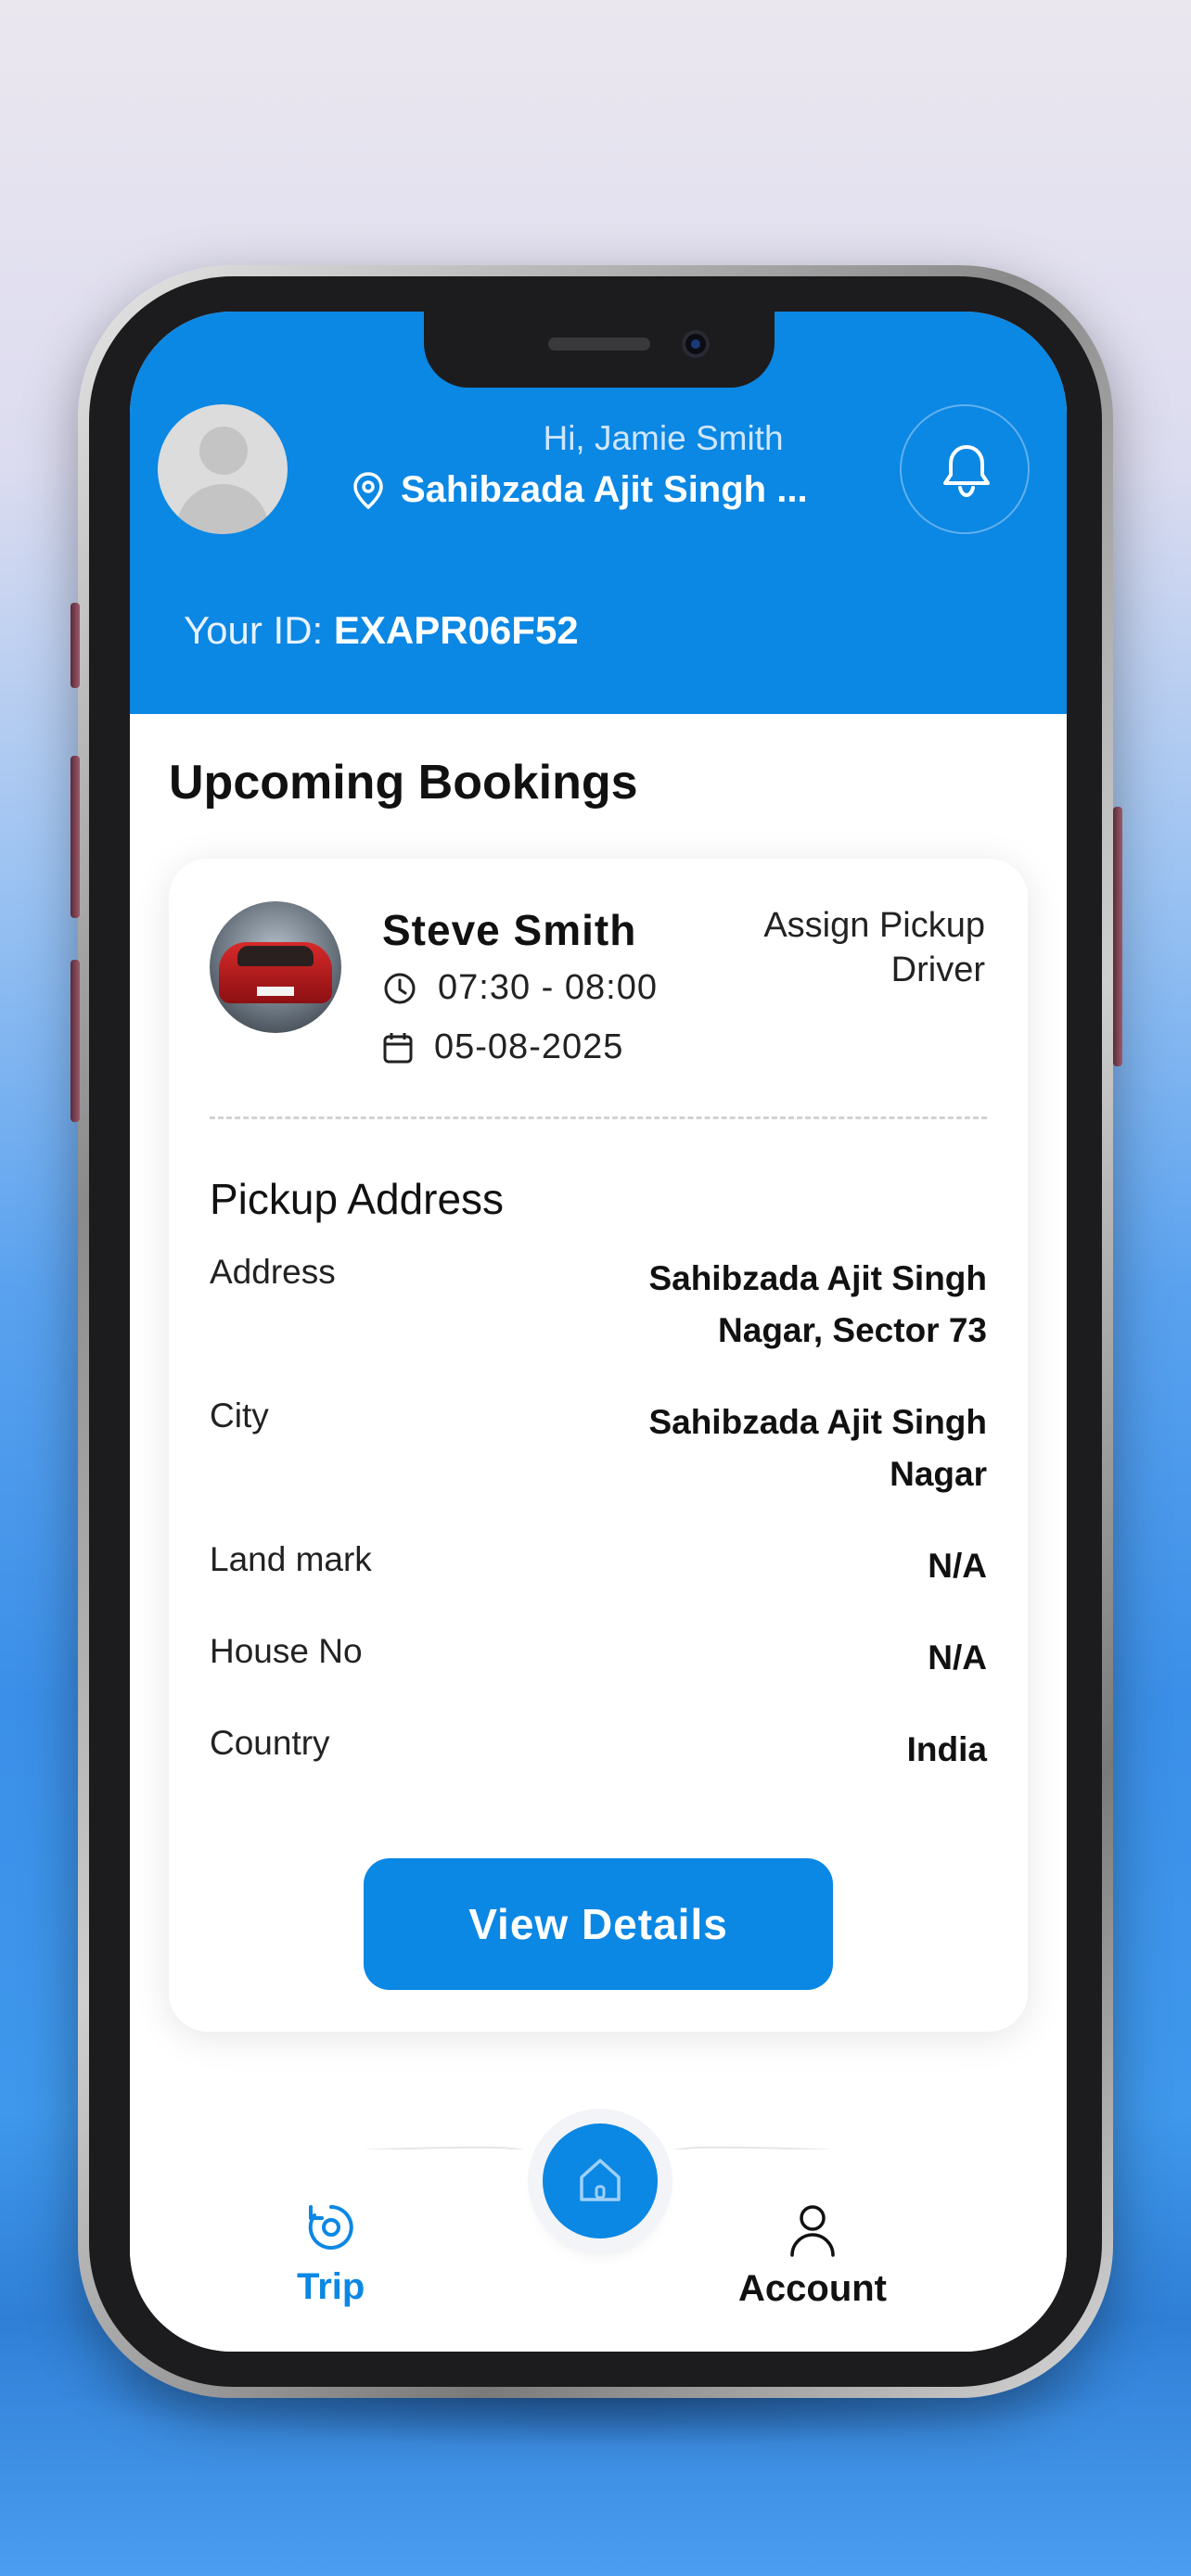  Describe the element at coordinates (598, 1117) in the screenshot. I see `divider` at that location.